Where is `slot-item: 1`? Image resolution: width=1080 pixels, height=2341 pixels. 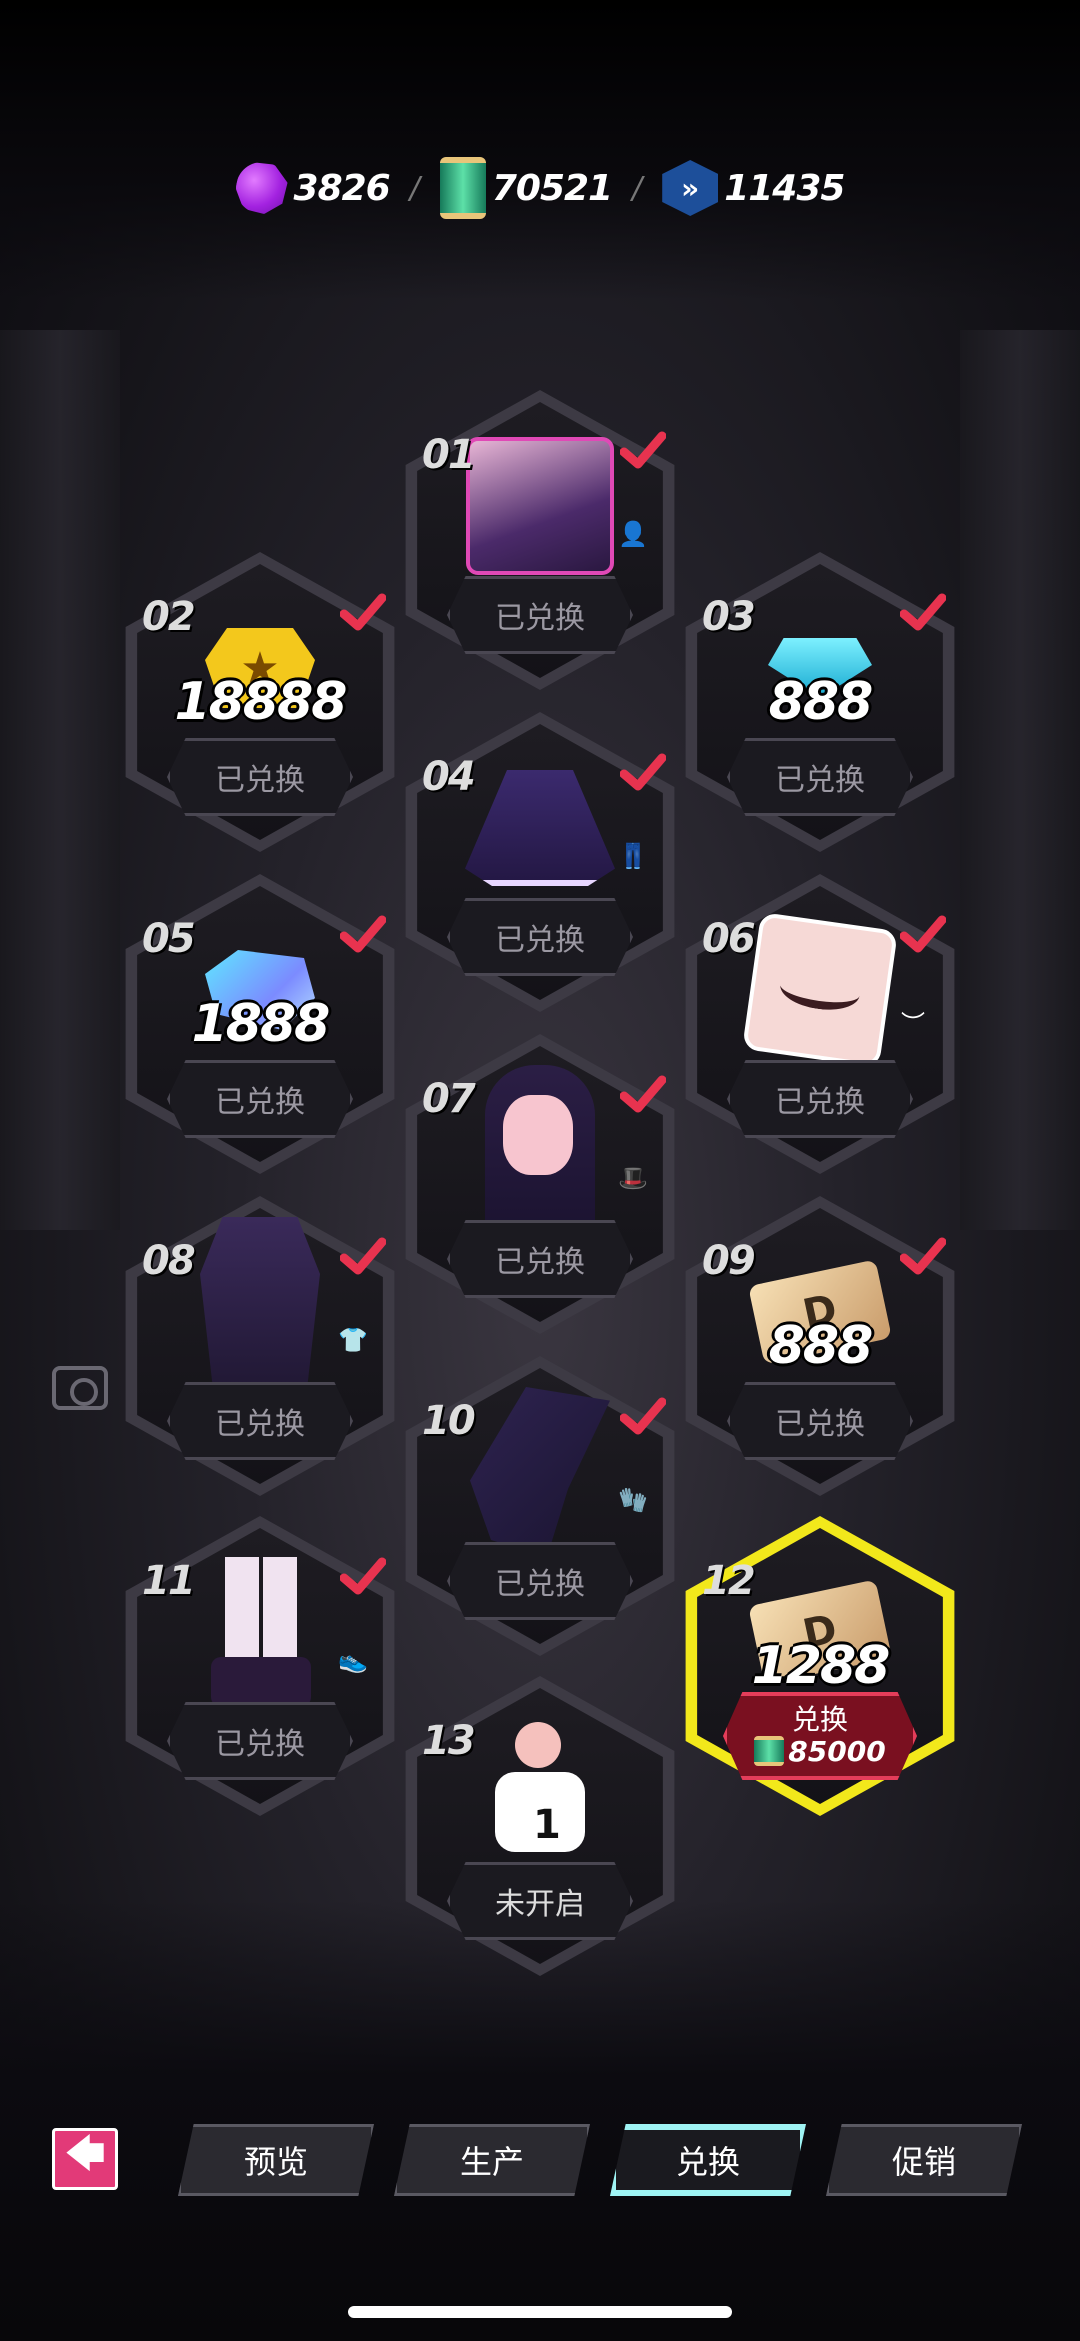 slot-item: 1 is located at coordinates (540, 1787).